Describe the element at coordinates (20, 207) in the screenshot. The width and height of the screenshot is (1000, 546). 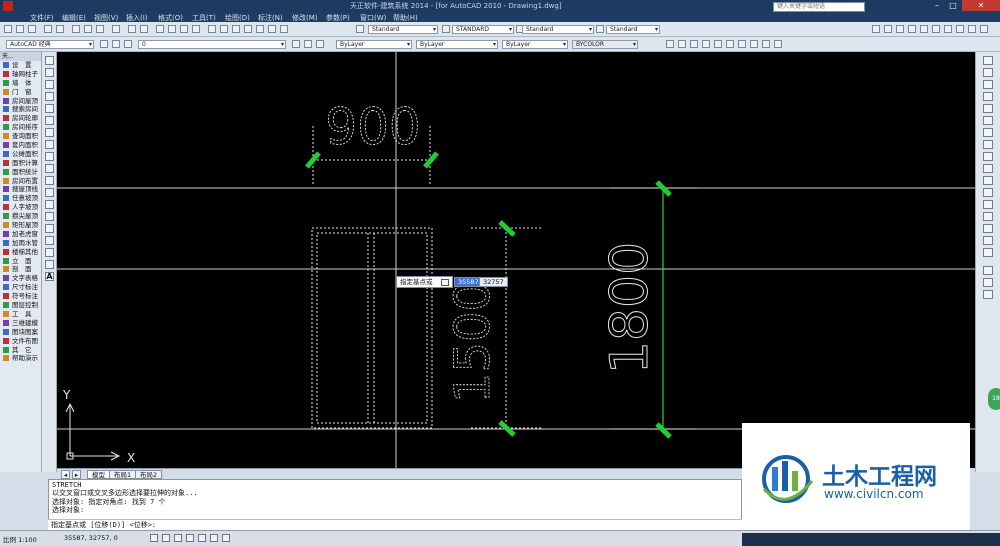
I see `palette-item: 人字坡顶` at that location.